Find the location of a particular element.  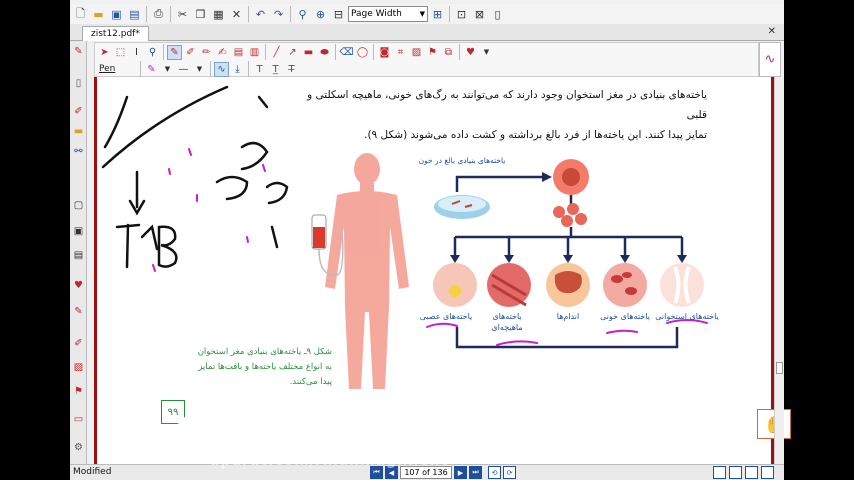

next-page-button: ▶ is located at coordinates (460, 472).